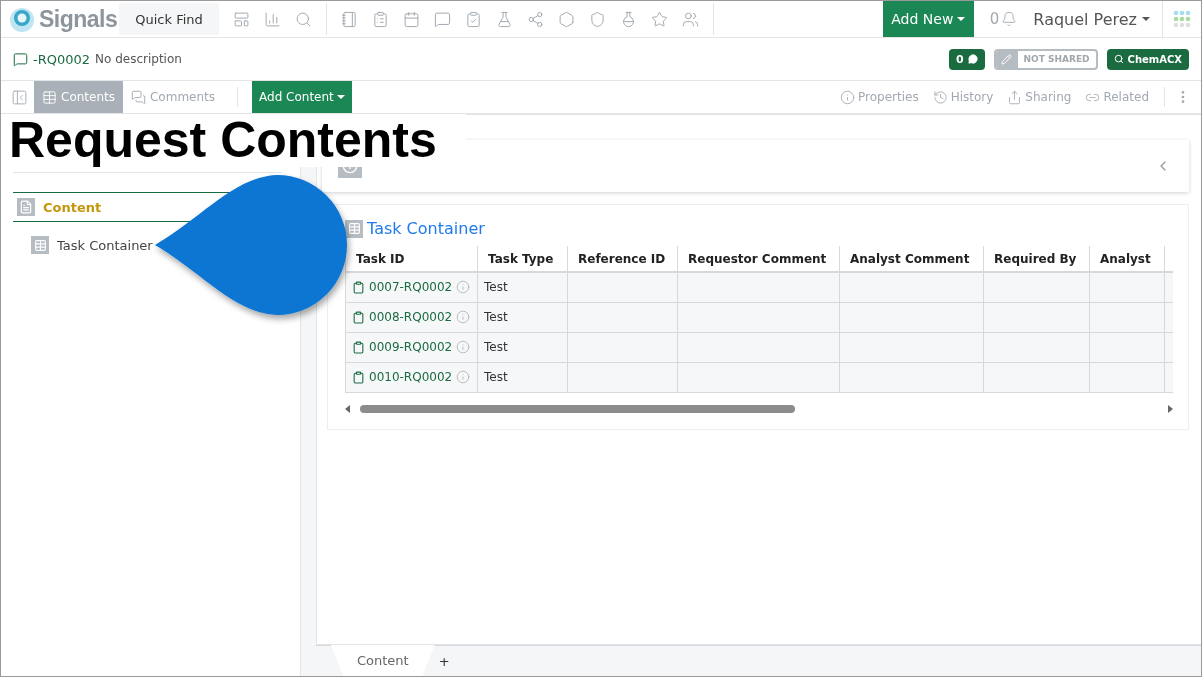  What do you see at coordinates (597, 19) in the screenshot?
I see `shield-icon` at bounding box center [597, 19].